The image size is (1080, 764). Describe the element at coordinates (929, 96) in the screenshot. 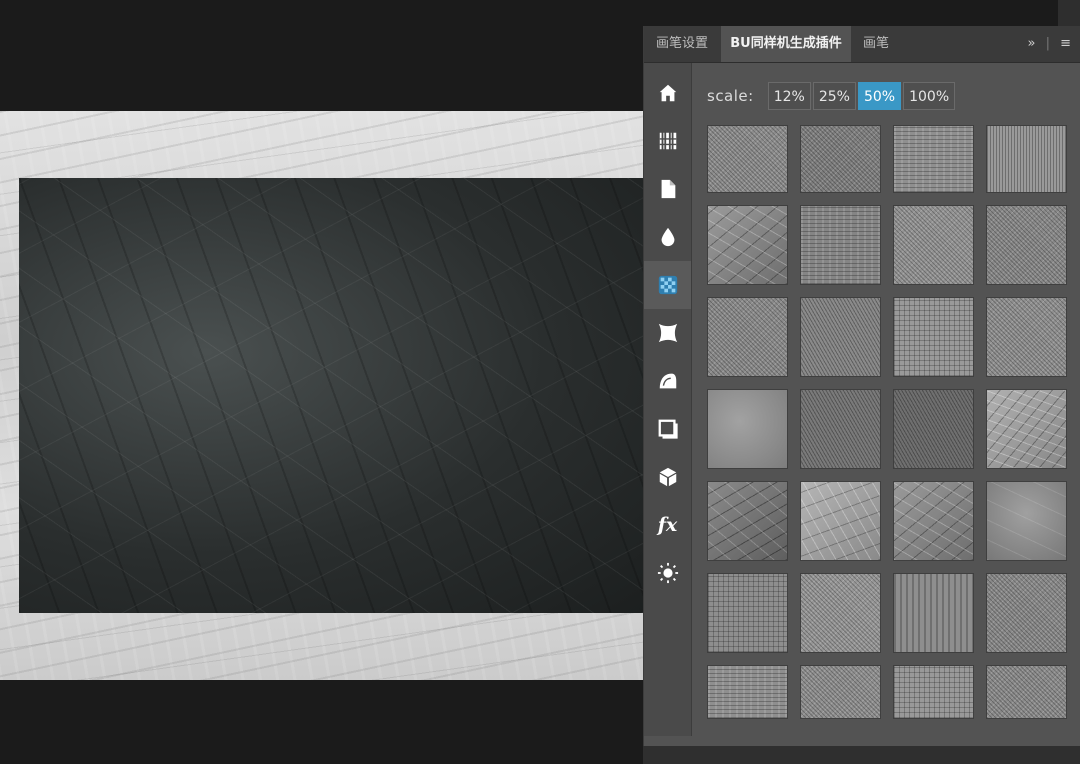

I see `scale-option-100: 100%` at that location.